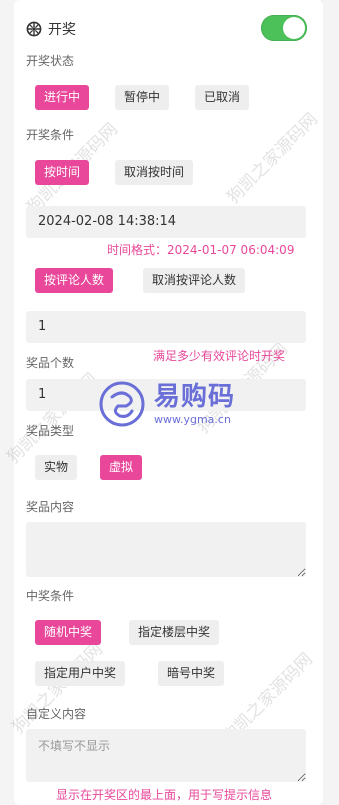 The height and width of the screenshot is (805, 339). Describe the element at coordinates (107, 221) in the screenshot. I see `draw-time-value: 2024-02-08 14:38:14` at that location.